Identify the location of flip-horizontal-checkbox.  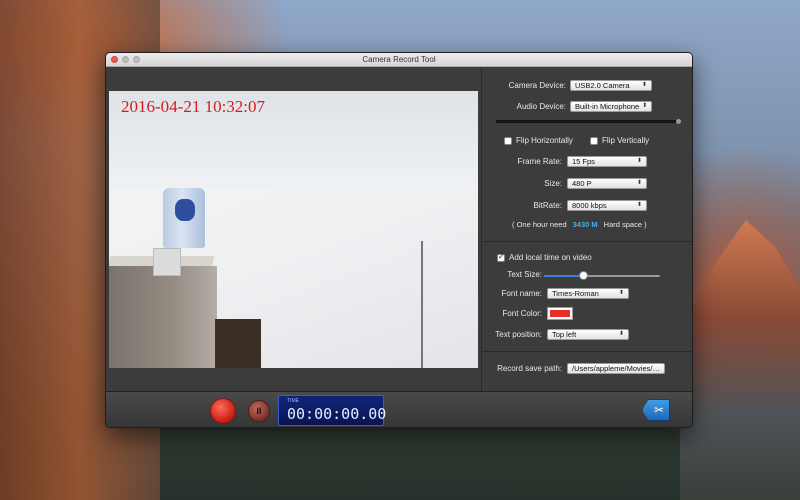
(508, 140).